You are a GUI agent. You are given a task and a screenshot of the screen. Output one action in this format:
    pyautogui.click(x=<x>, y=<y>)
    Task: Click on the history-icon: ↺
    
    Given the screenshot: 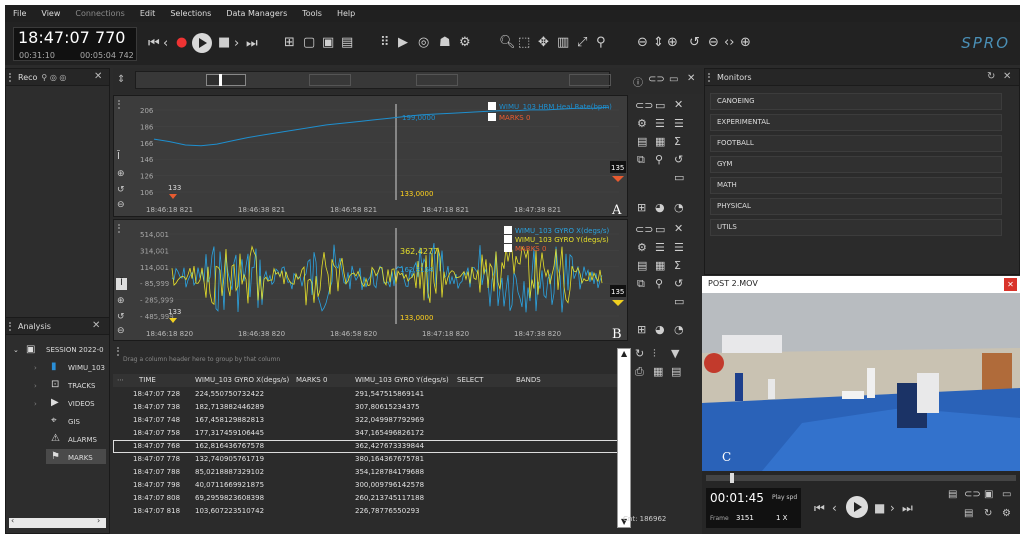 What is the action you would take?
    pyautogui.click(x=678, y=159)
    